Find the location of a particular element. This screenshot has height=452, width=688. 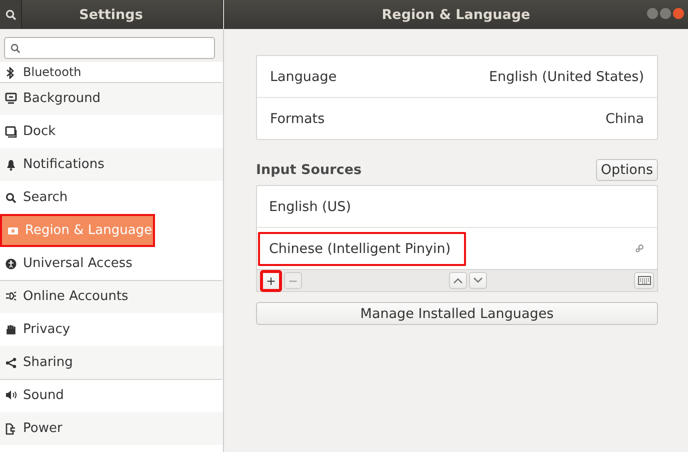

chevron-up-icon is located at coordinates (458, 280).